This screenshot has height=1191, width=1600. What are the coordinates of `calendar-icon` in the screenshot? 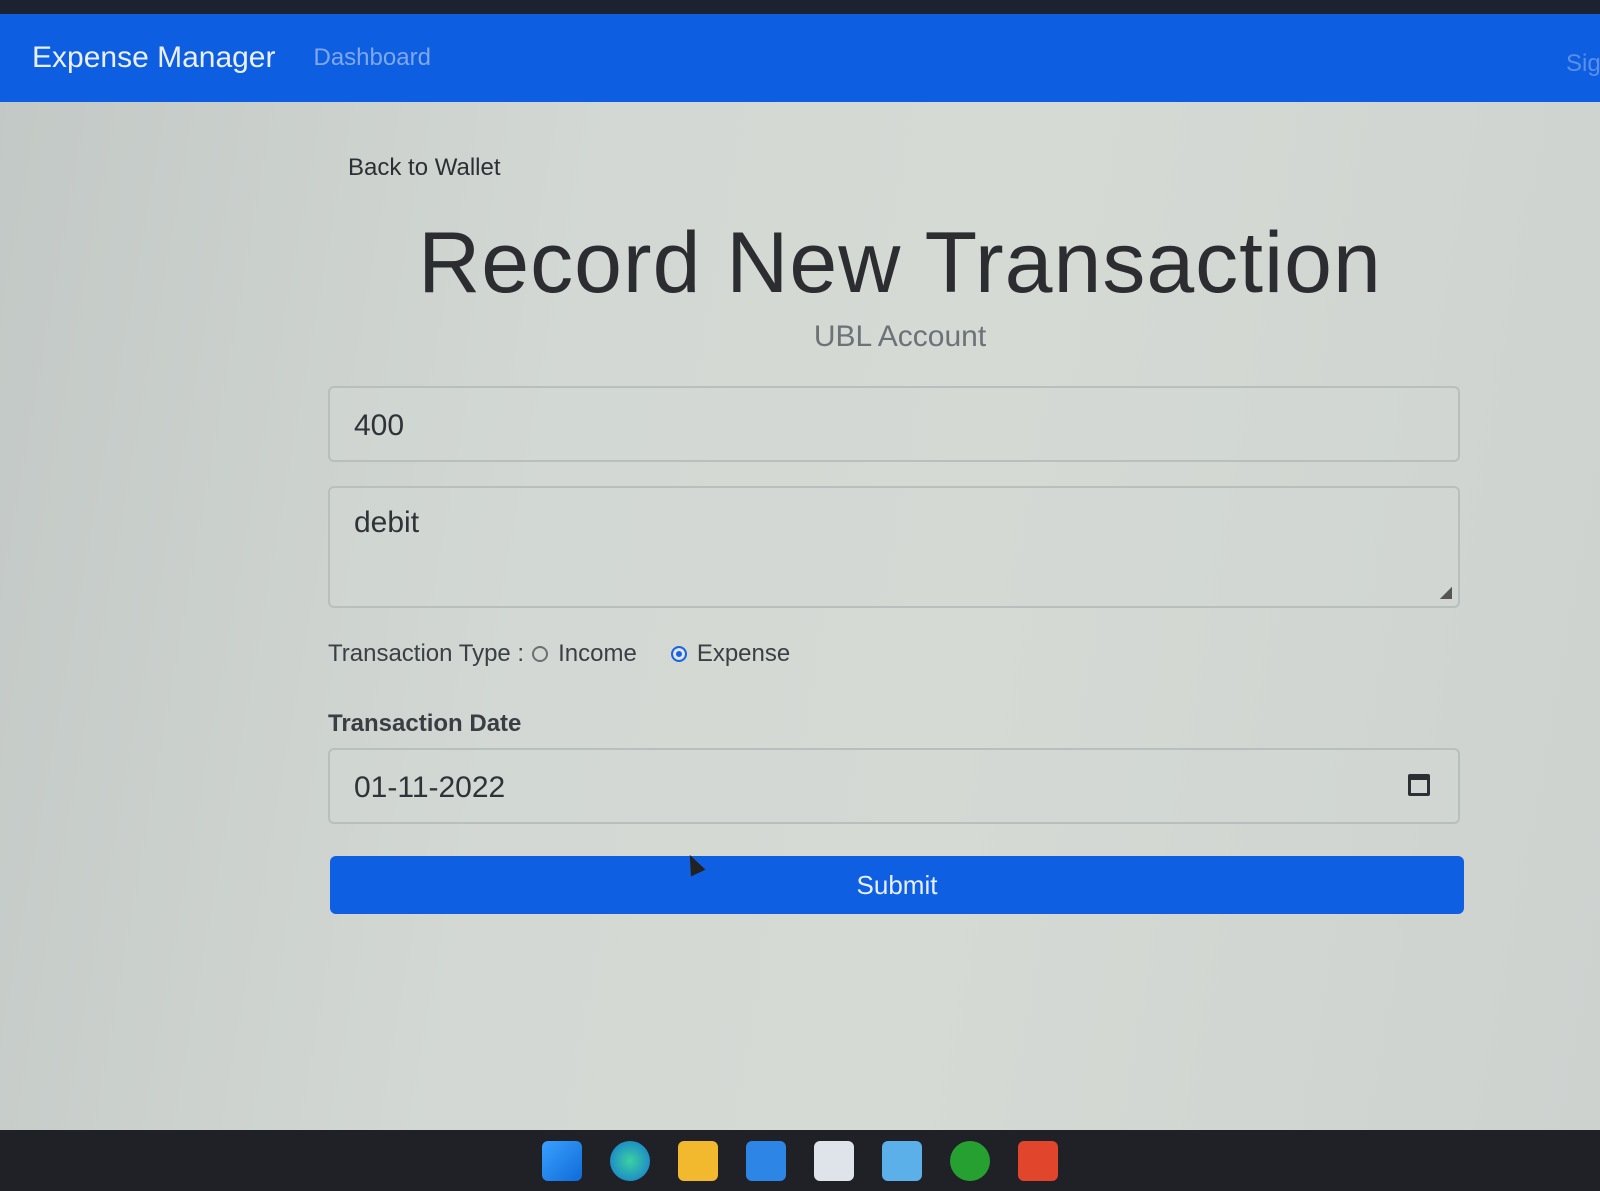 It's located at (1419, 785).